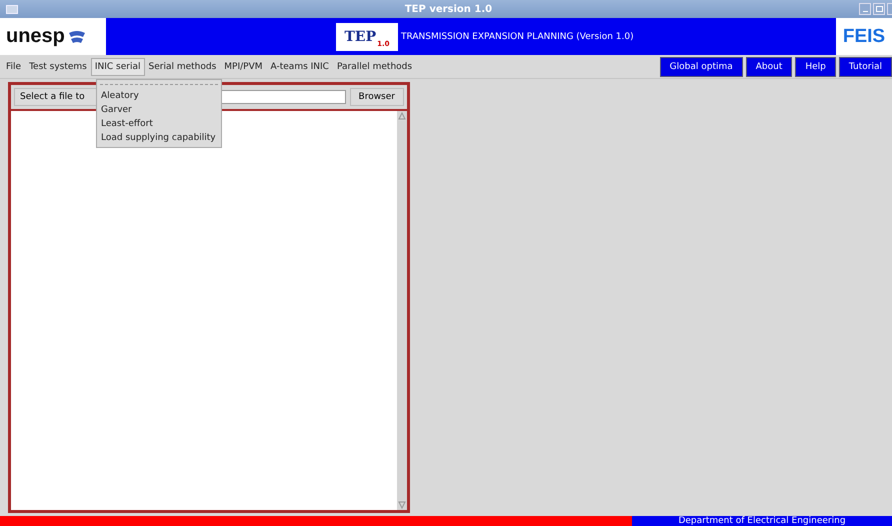 This screenshot has height=526, width=892. What do you see at coordinates (402, 116) in the screenshot?
I see `scroll-up-icon` at bounding box center [402, 116].